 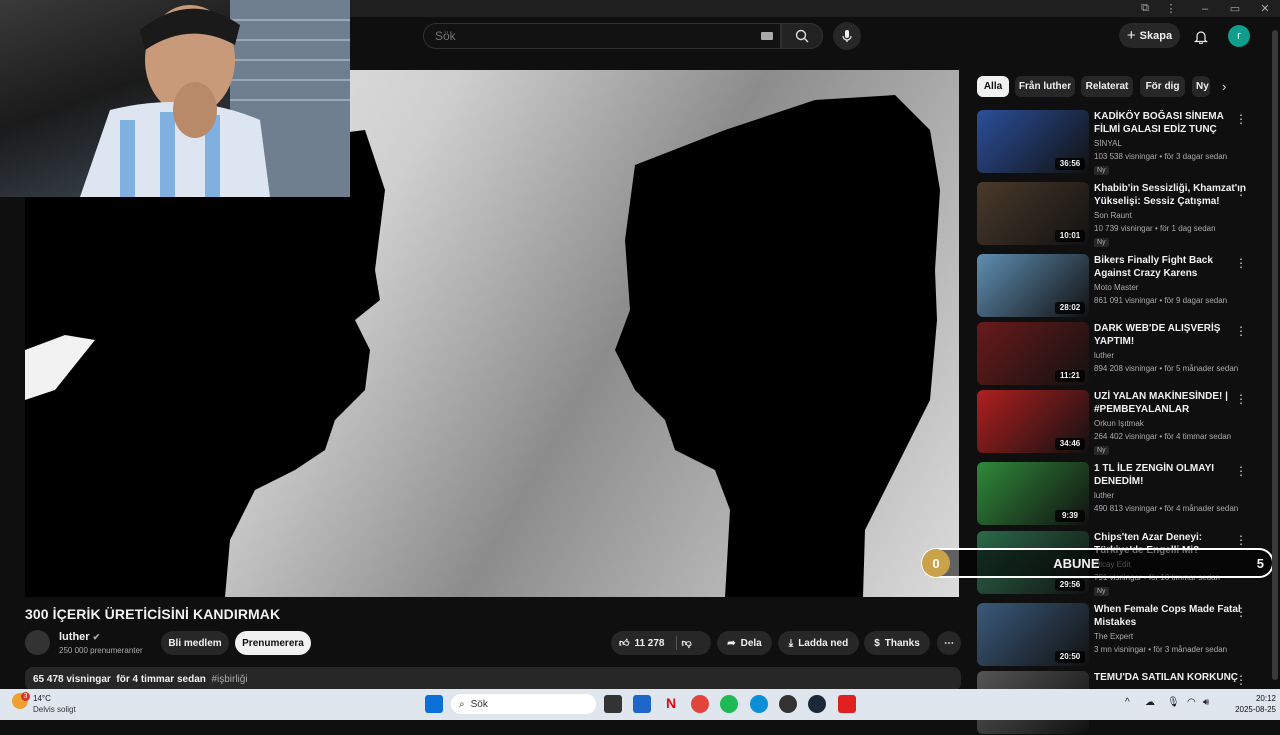 What do you see at coordinates (877, 643) in the screenshot?
I see `thanks-icon: $` at bounding box center [877, 643].